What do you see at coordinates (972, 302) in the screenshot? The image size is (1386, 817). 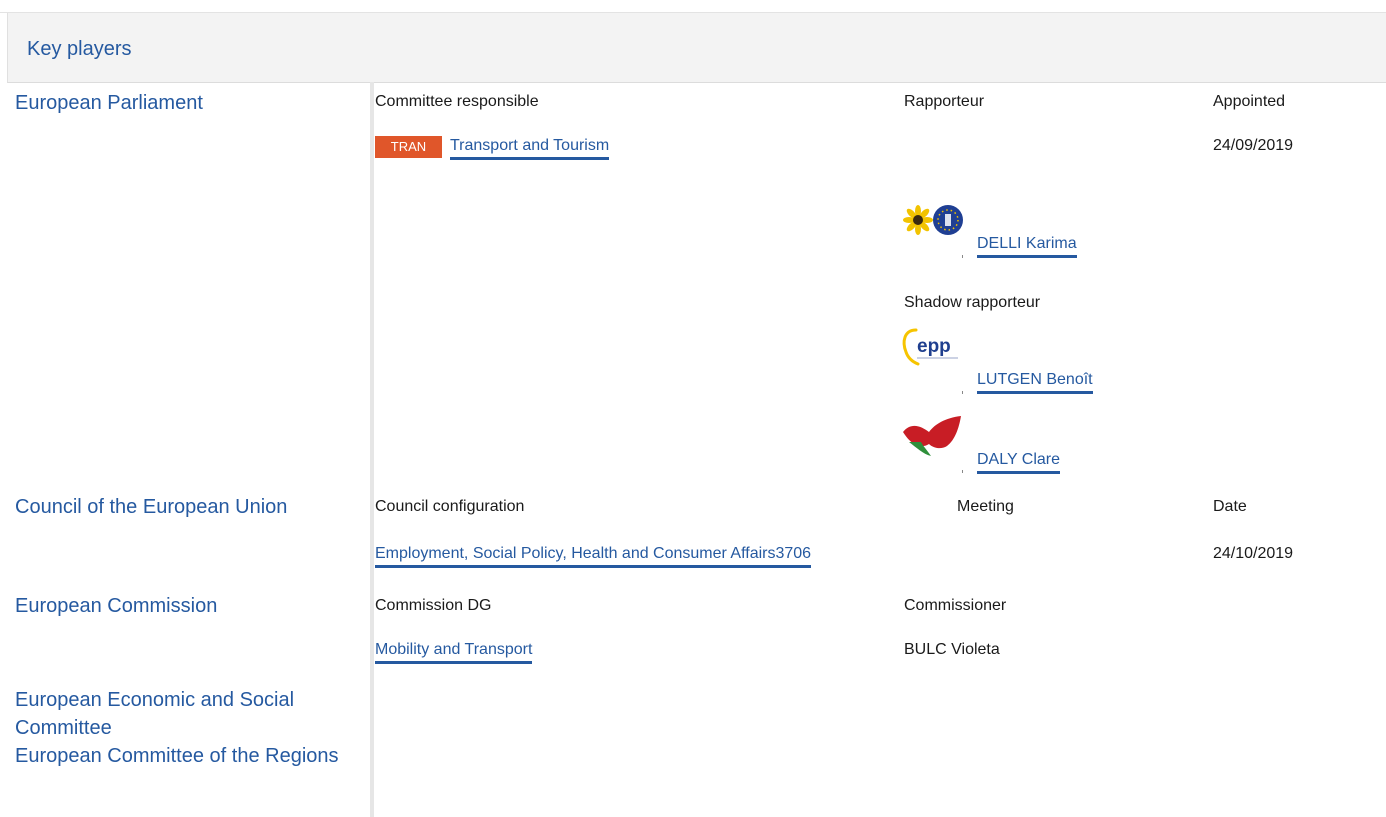 I see `shadow-rapporteur-header: Shadow rapporteur` at bounding box center [972, 302].